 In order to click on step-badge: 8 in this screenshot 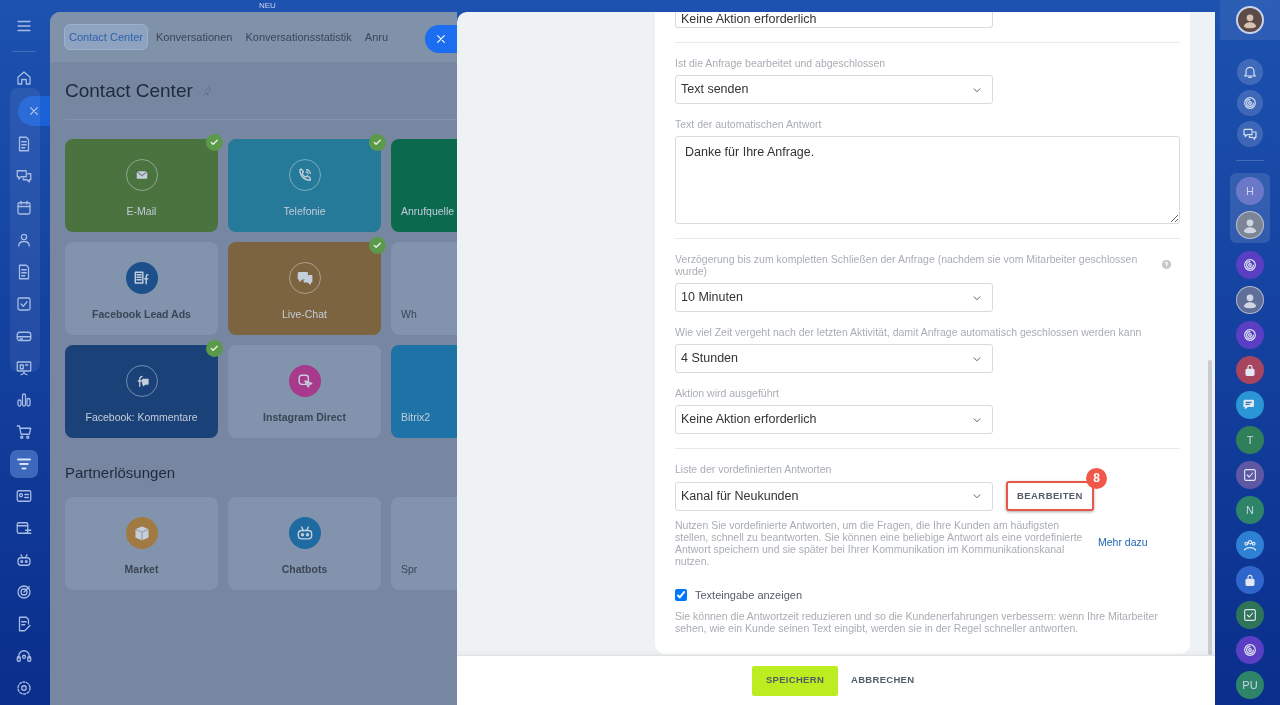, I will do `click(1096, 478)`.